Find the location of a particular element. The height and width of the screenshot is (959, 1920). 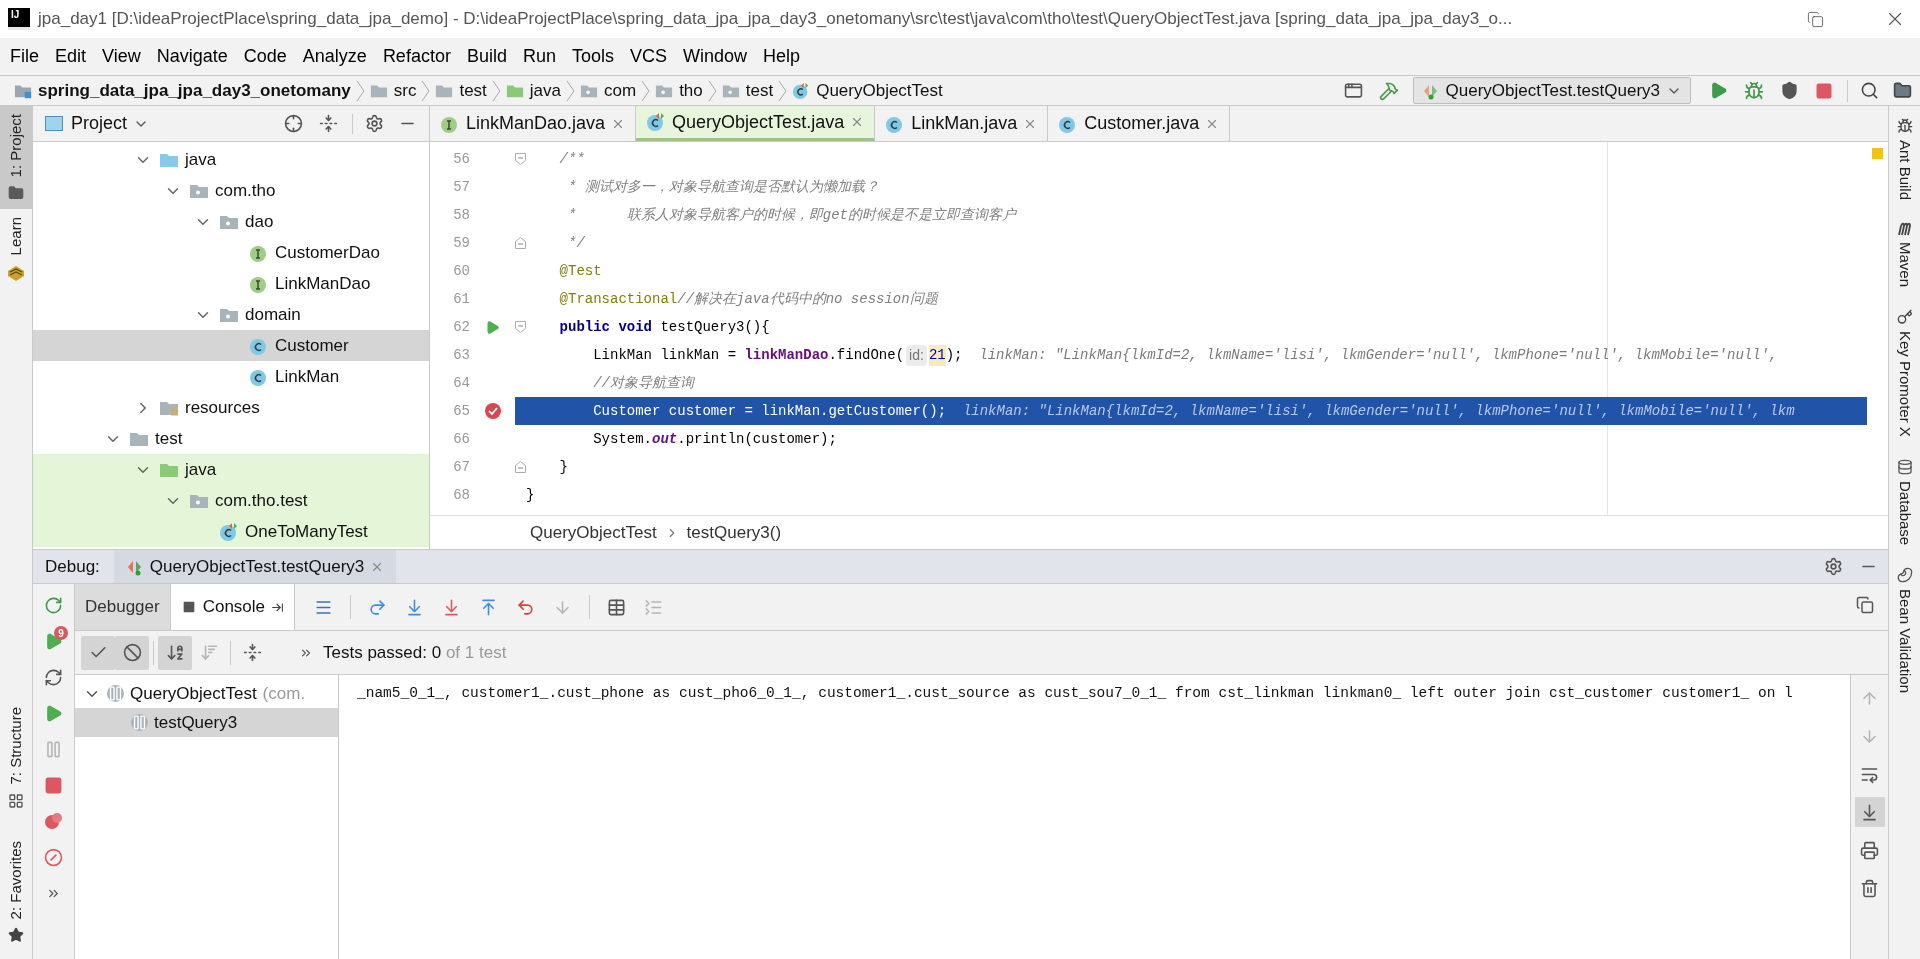

menu-item: Run is located at coordinates (539, 56).